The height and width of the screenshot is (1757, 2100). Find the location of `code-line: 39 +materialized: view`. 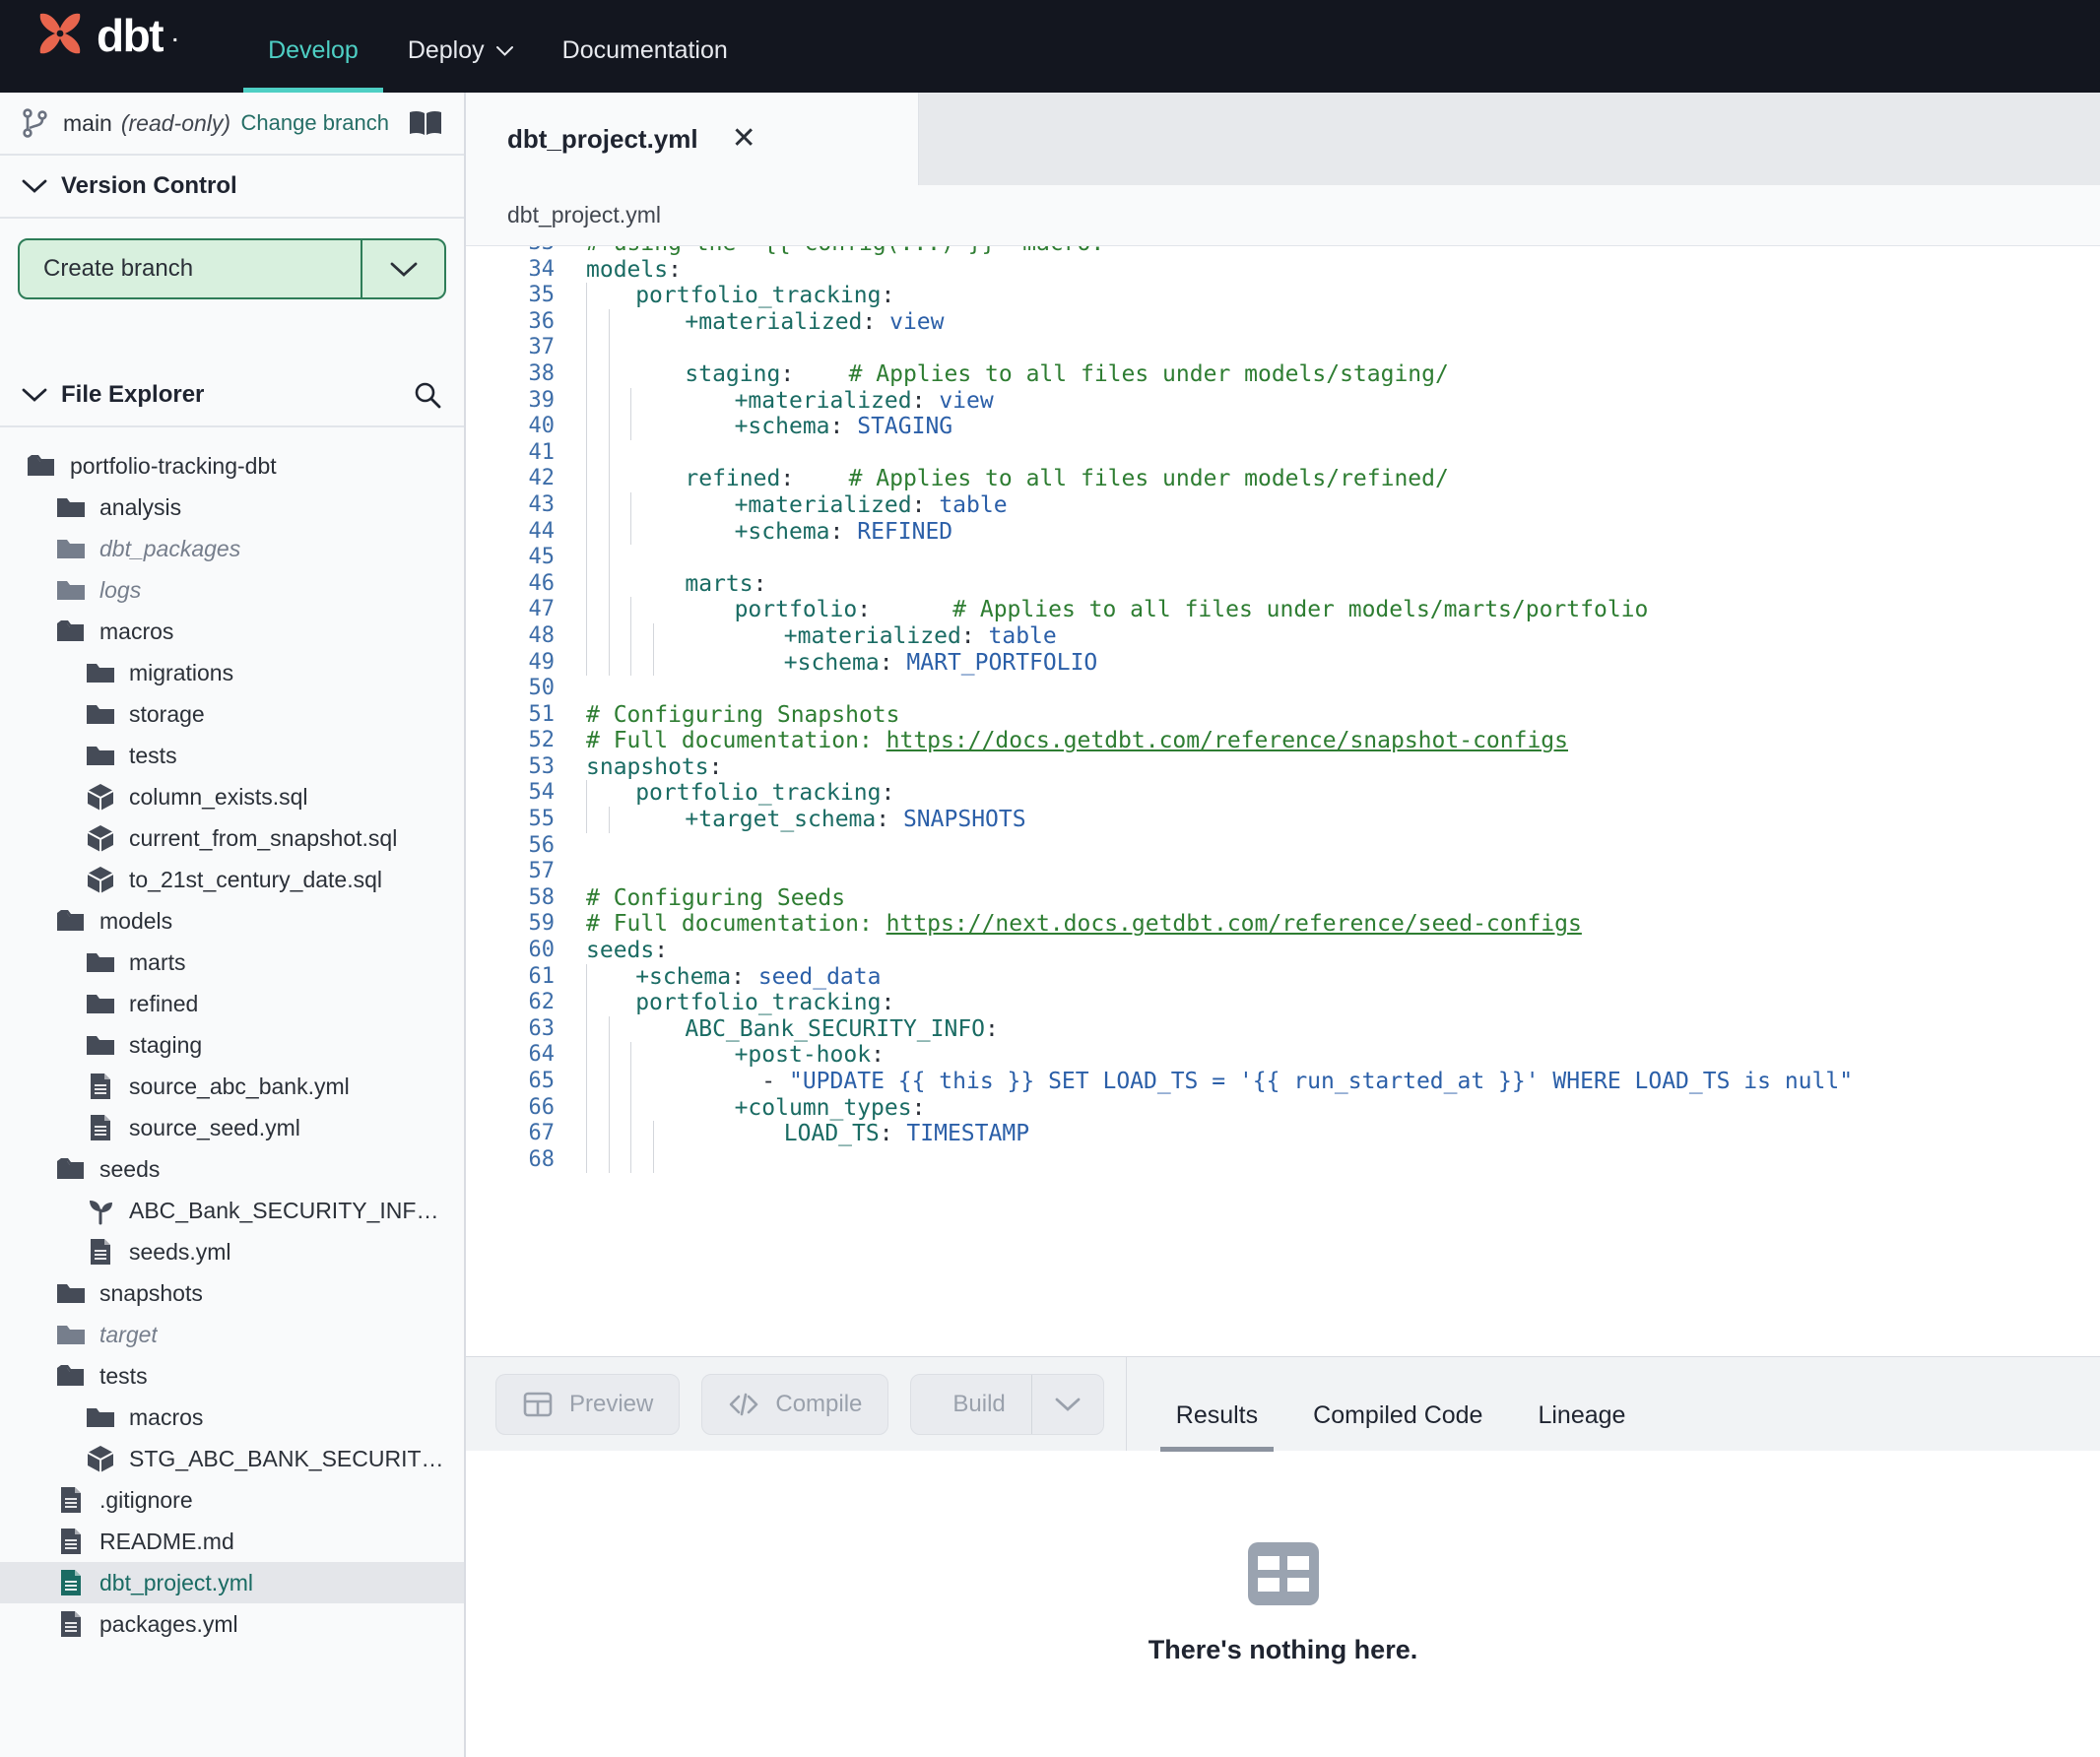

code-line: 39 +materialized: view is located at coordinates (1283, 401).